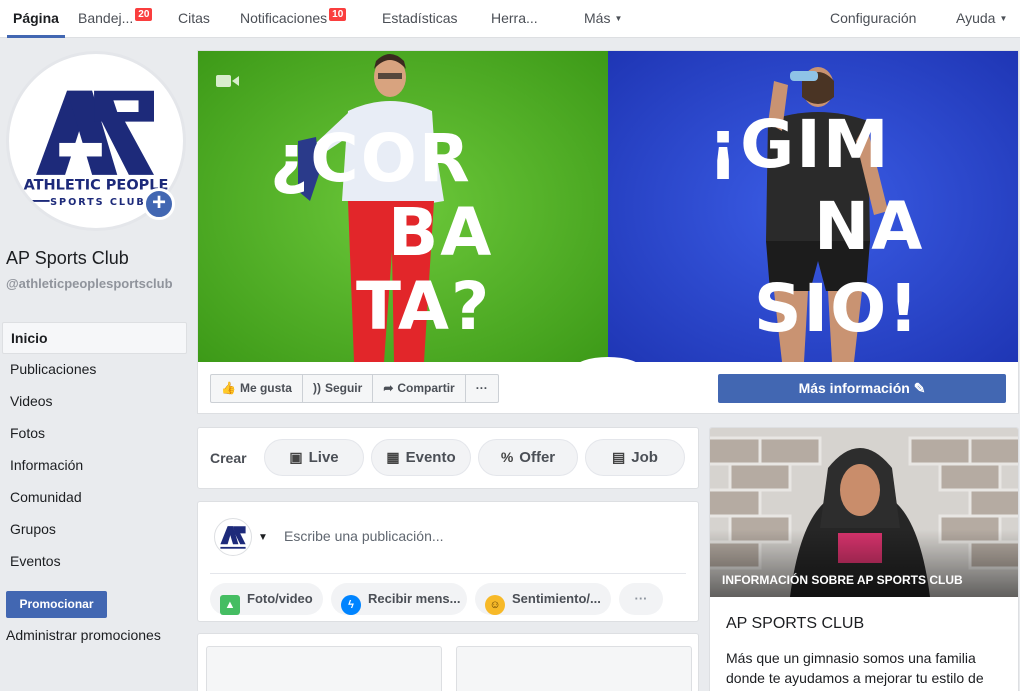 The width and height of the screenshot is (1020, 691). I want to click on divider, so click(448, 573).